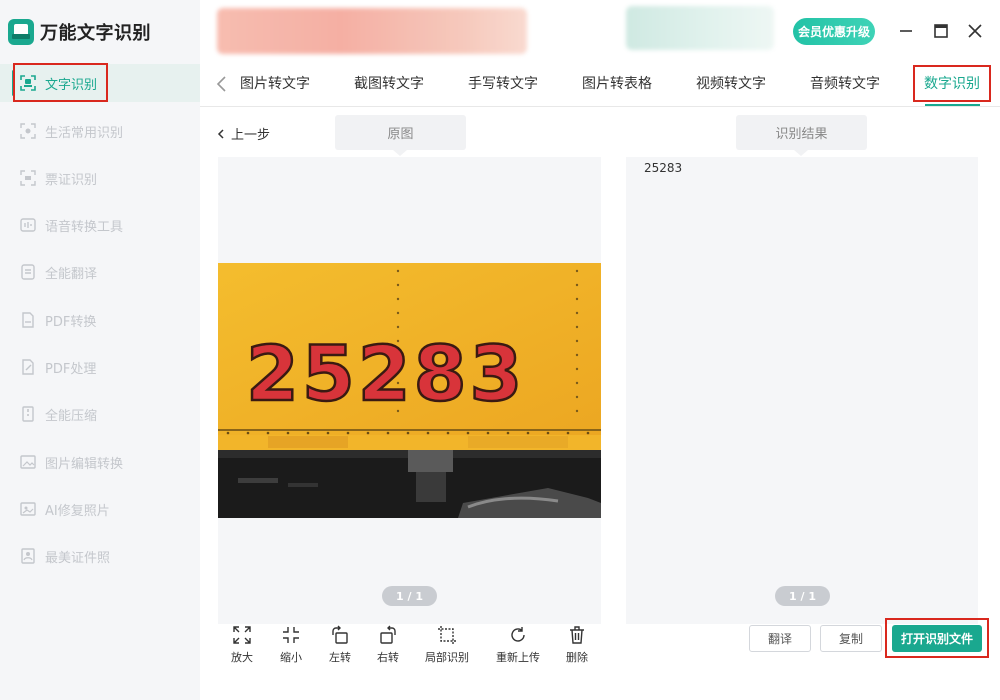 This screenshot has width=1000, height=700. I want to click on reupload-icon, so click(518, 634).